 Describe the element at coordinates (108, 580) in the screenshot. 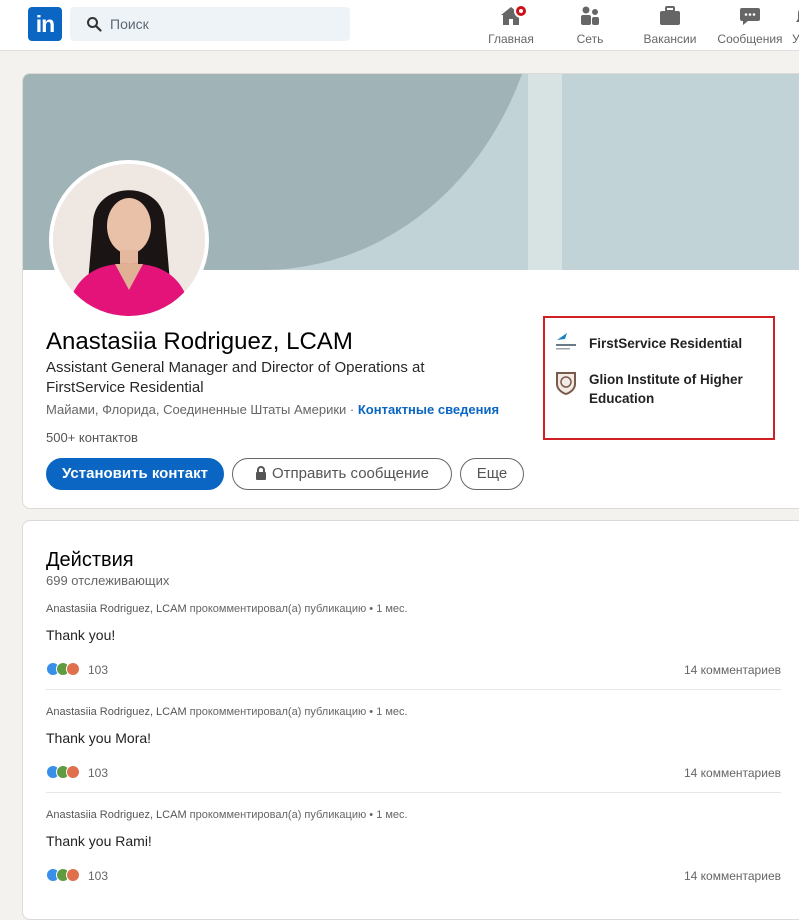

I see `followers-count: 699 отслеживающих` at that location.